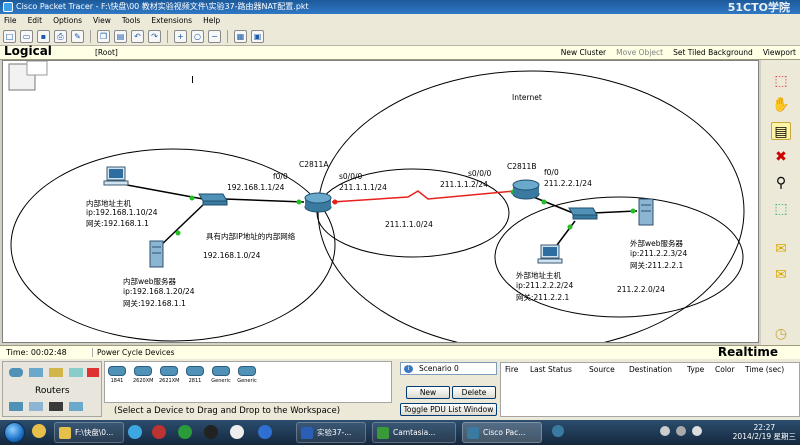  What do you see at coordinates (36, 406) in the screenshot?
I see `wan-emulation-category-icon` at bounding box center [36, 406].